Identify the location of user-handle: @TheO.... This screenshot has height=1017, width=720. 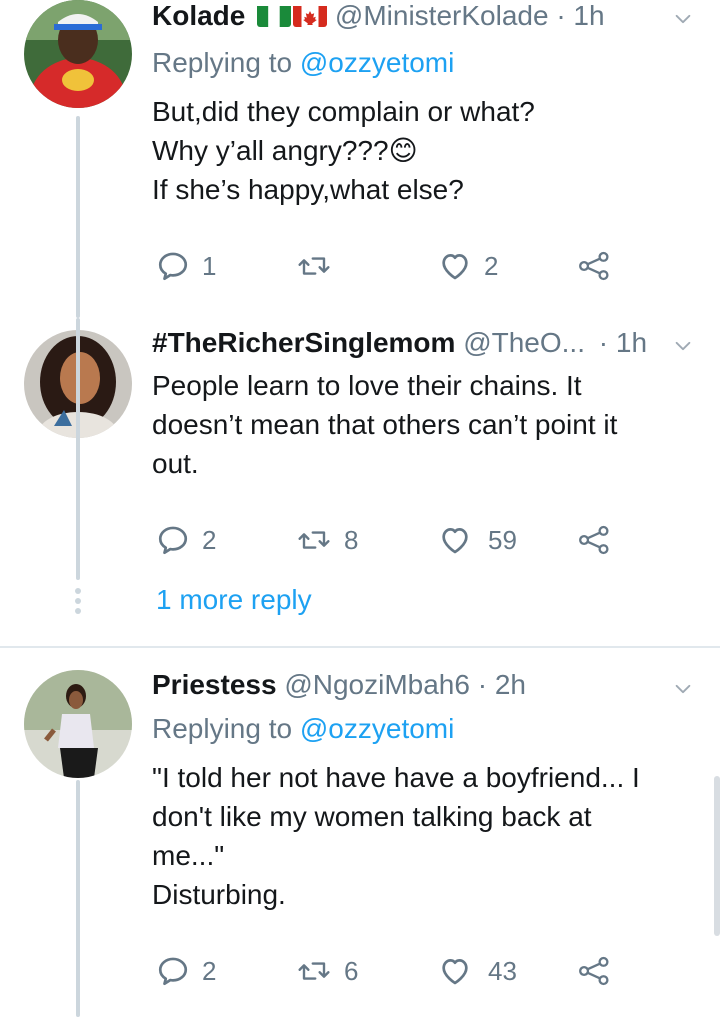
(524, 342).